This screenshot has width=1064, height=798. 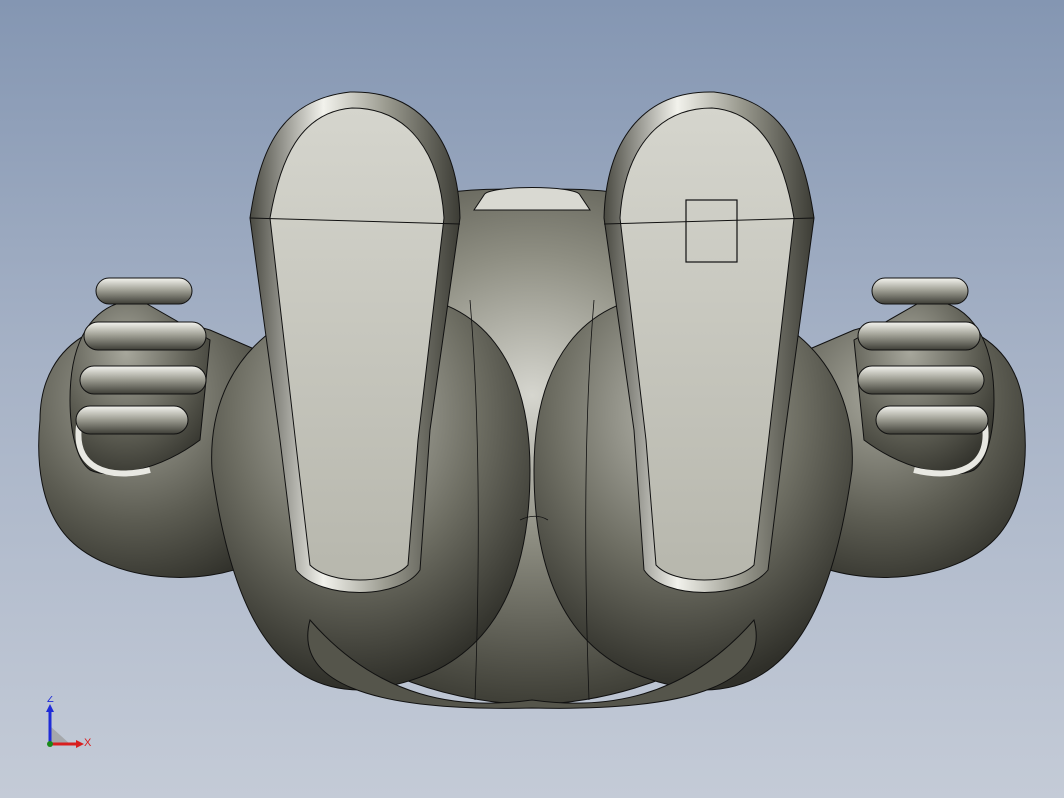 I want to click on neck-top, so click(x=532, y=199).